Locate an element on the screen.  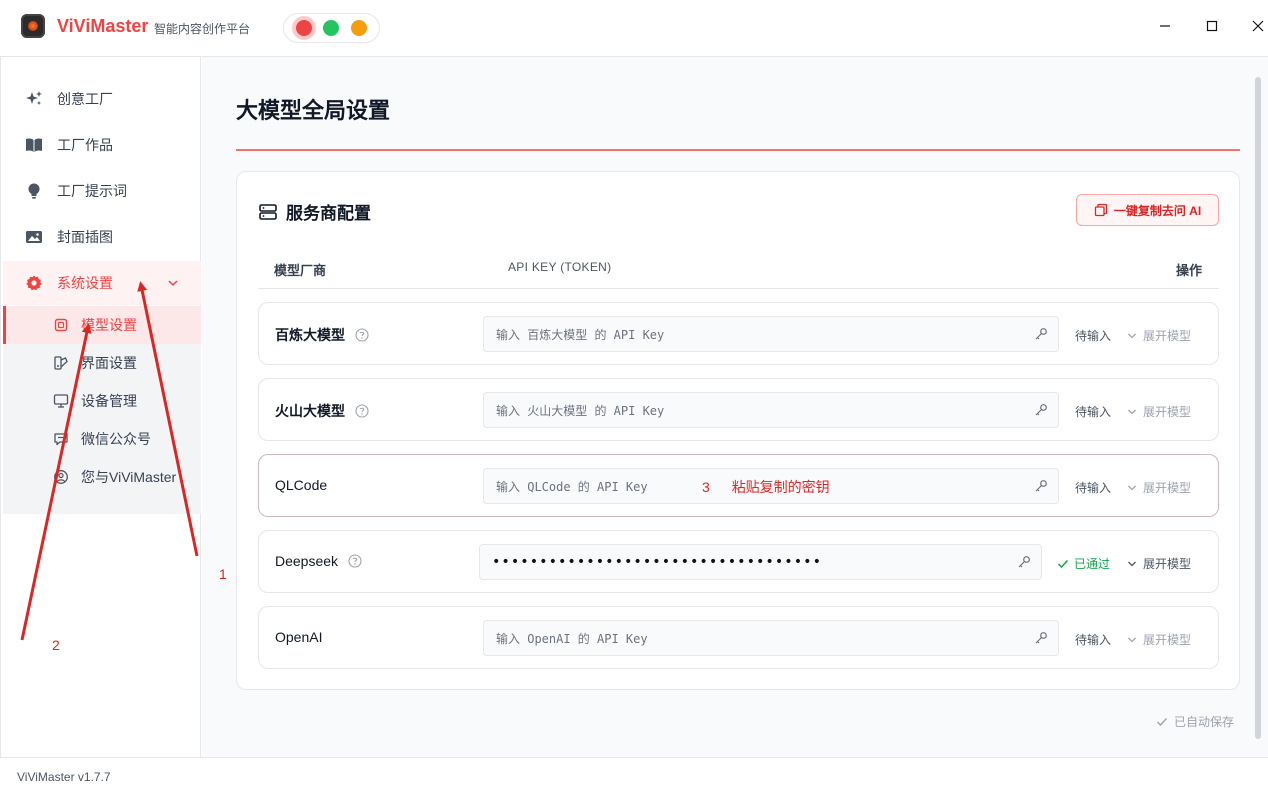
column-header-vendor: 模型厂商 is located at coordinates (300, 270).